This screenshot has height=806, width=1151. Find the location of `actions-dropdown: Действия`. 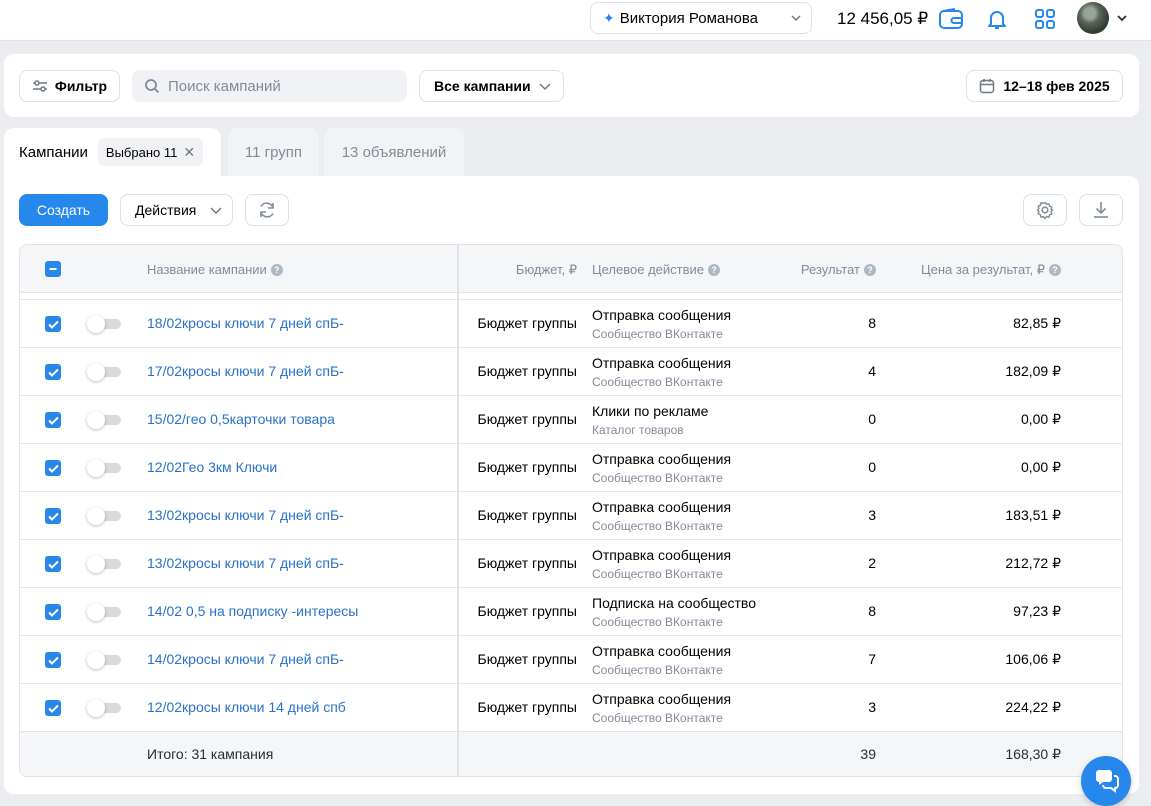

actions-dropdown: Действия is located at coordinates (176, 210).